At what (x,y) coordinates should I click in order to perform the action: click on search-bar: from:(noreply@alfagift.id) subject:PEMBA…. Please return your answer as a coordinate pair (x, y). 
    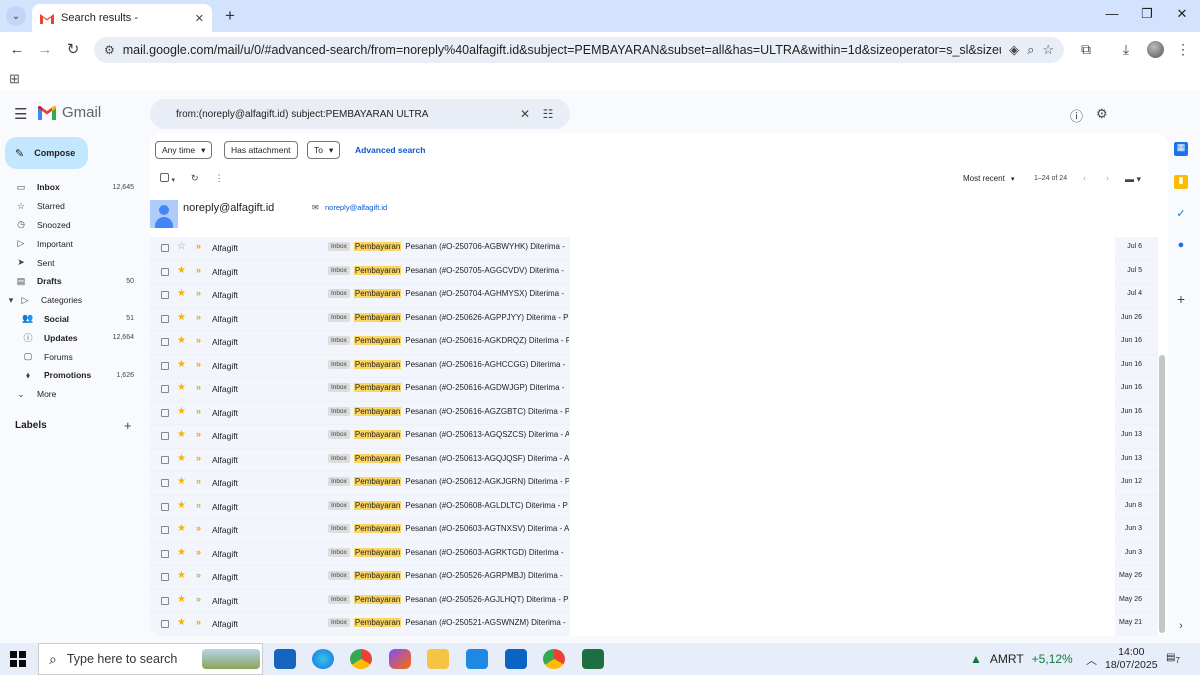
    Looking at the image, I should click on (360, 114).